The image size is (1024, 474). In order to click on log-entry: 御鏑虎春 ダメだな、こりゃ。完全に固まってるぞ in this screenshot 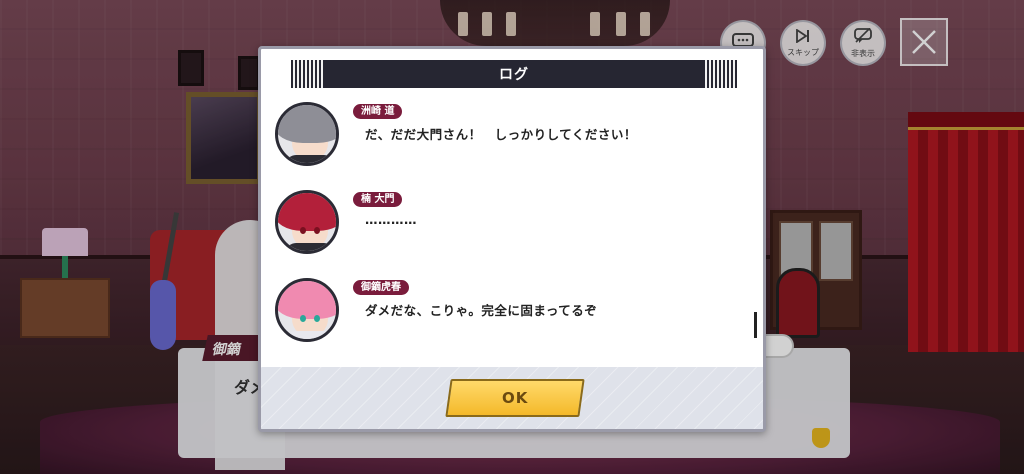, I will do `click(510, 313)`.